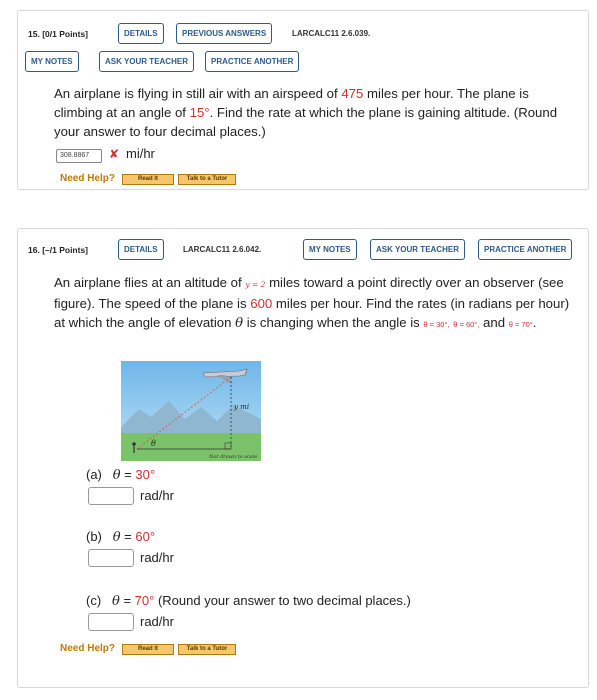  I want to click on answer-input: 308.8867, so click(79, 156).